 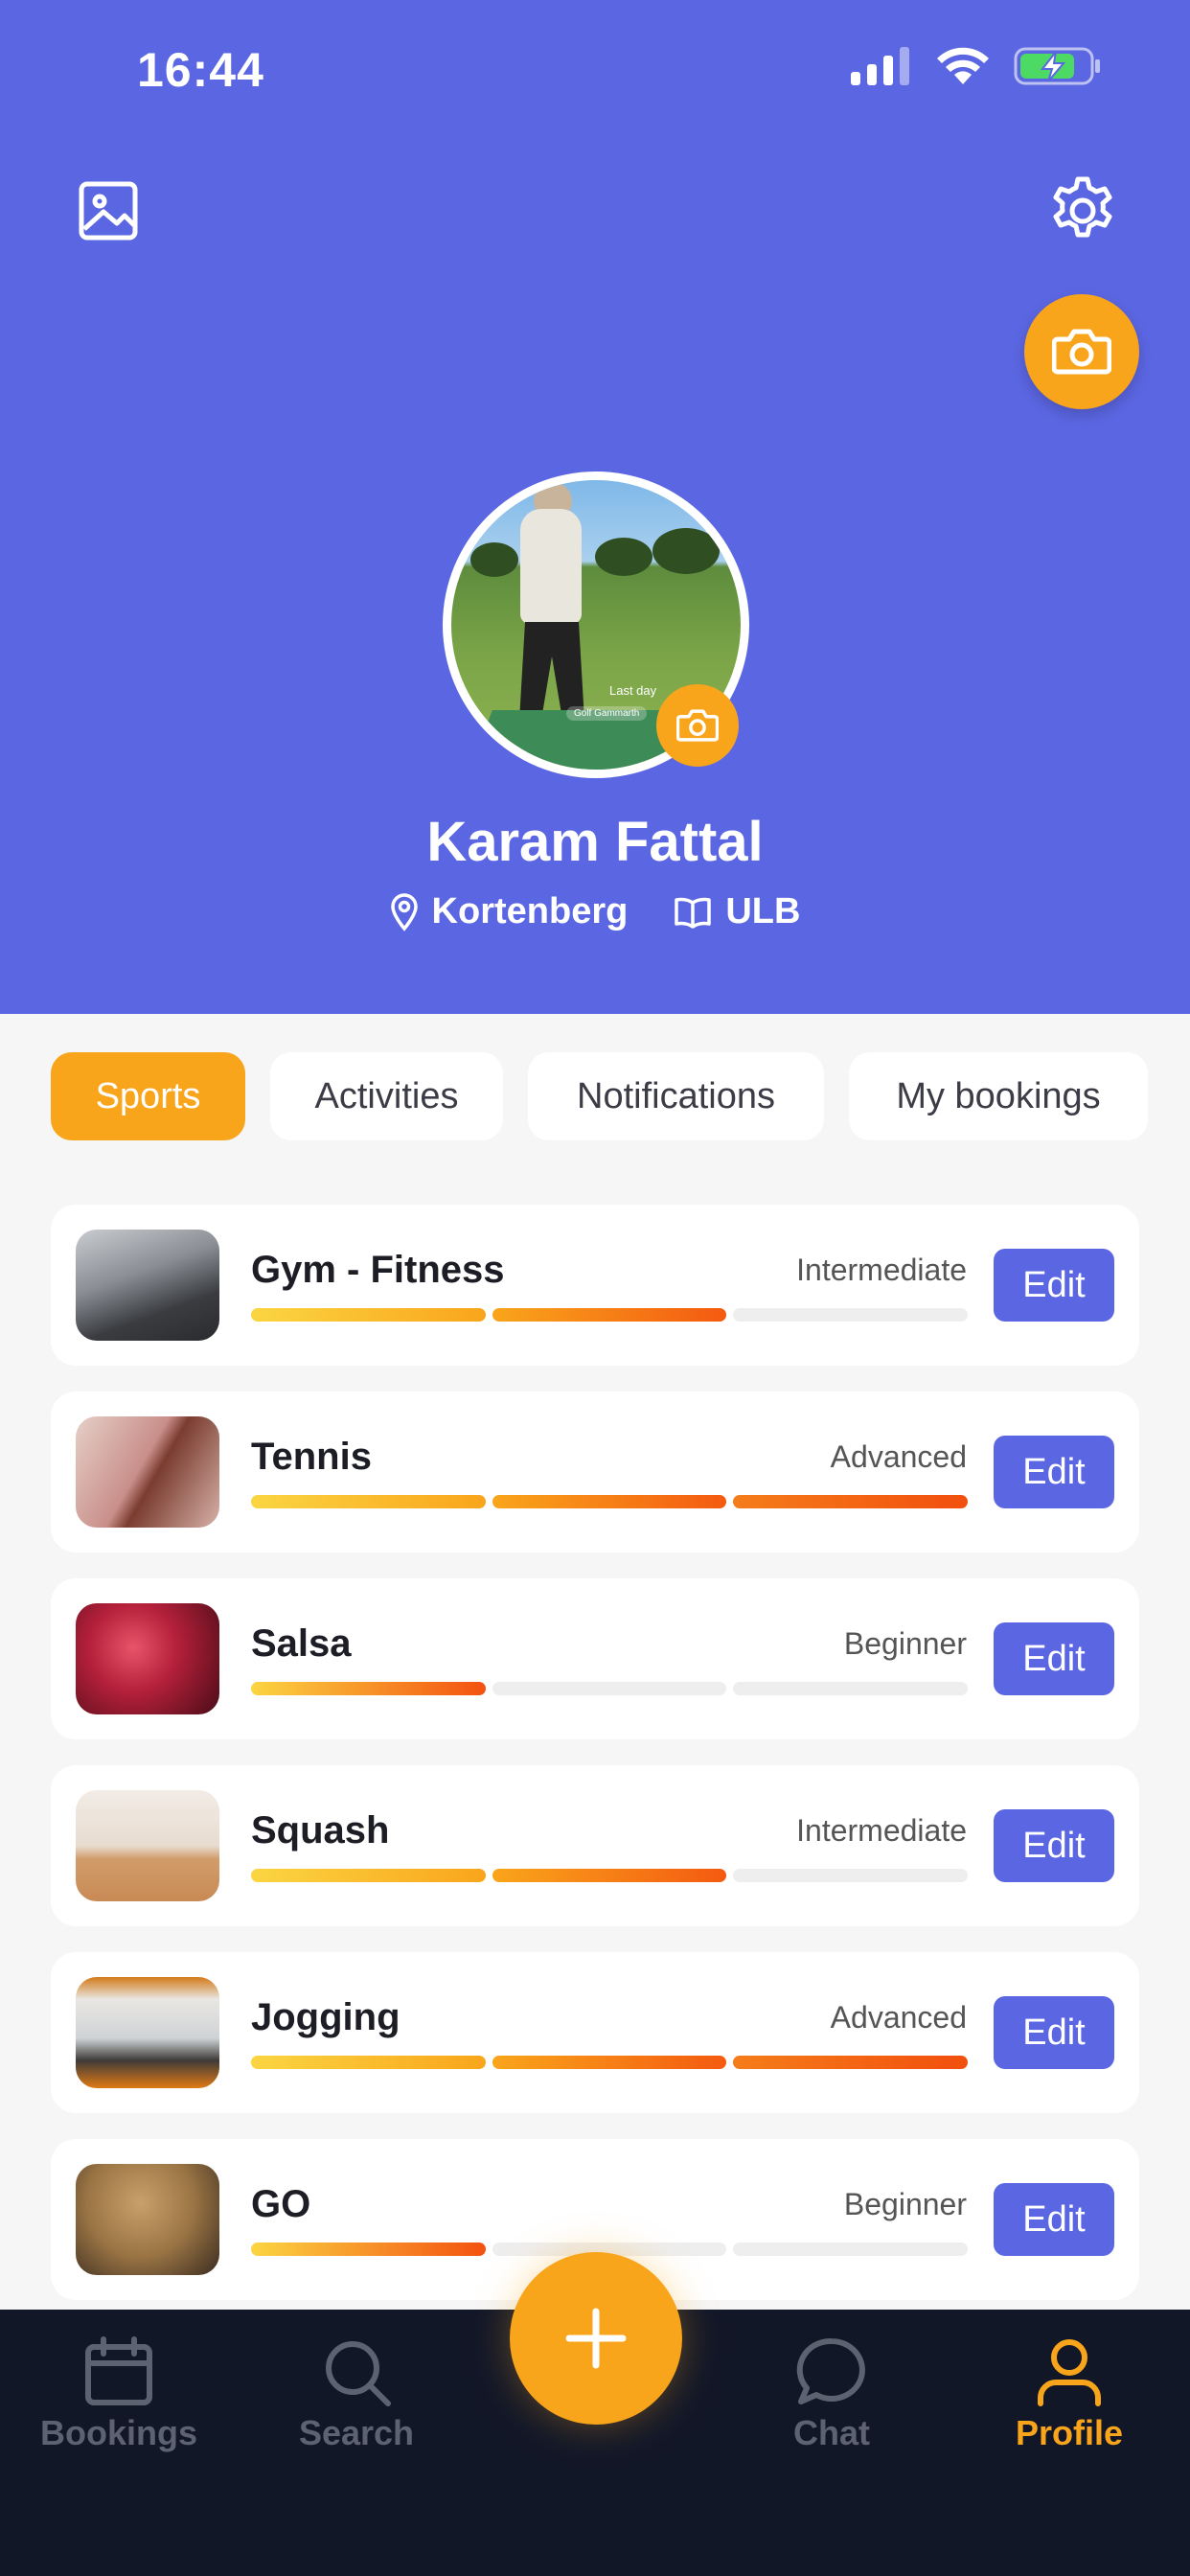 What do you see at coordinates (595, 1472) in the screenshot?
I see `sport-card-tennis: Tennis Advanced Edit` at bounding box center [595, 1472].